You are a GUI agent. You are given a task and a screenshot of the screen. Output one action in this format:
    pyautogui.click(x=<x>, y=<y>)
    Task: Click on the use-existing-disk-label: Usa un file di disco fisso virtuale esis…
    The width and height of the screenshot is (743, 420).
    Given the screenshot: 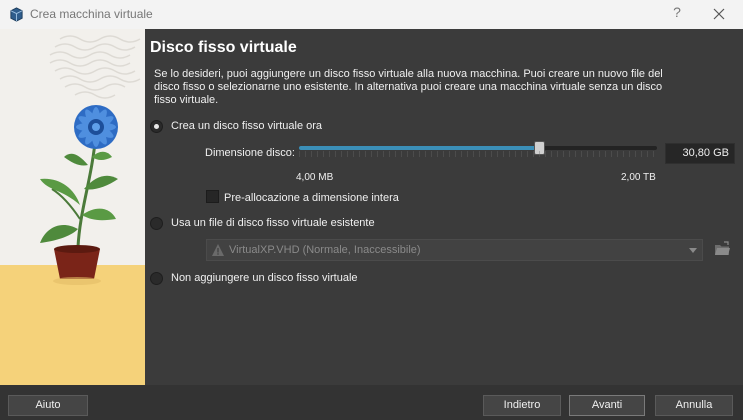 What is the action you would take?
    pyautogui.click(x=273, y=223)
    